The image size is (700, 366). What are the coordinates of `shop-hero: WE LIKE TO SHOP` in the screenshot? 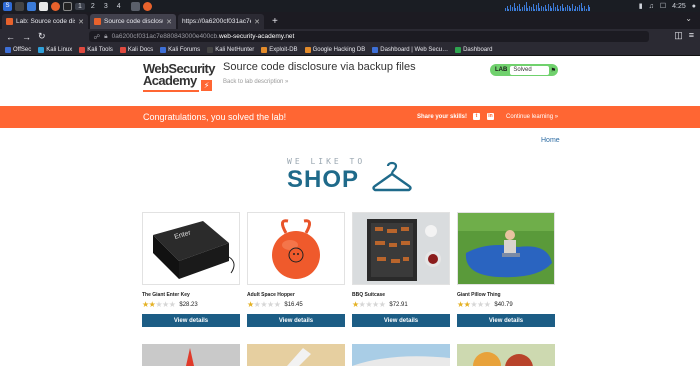 It's located at (352, 177).